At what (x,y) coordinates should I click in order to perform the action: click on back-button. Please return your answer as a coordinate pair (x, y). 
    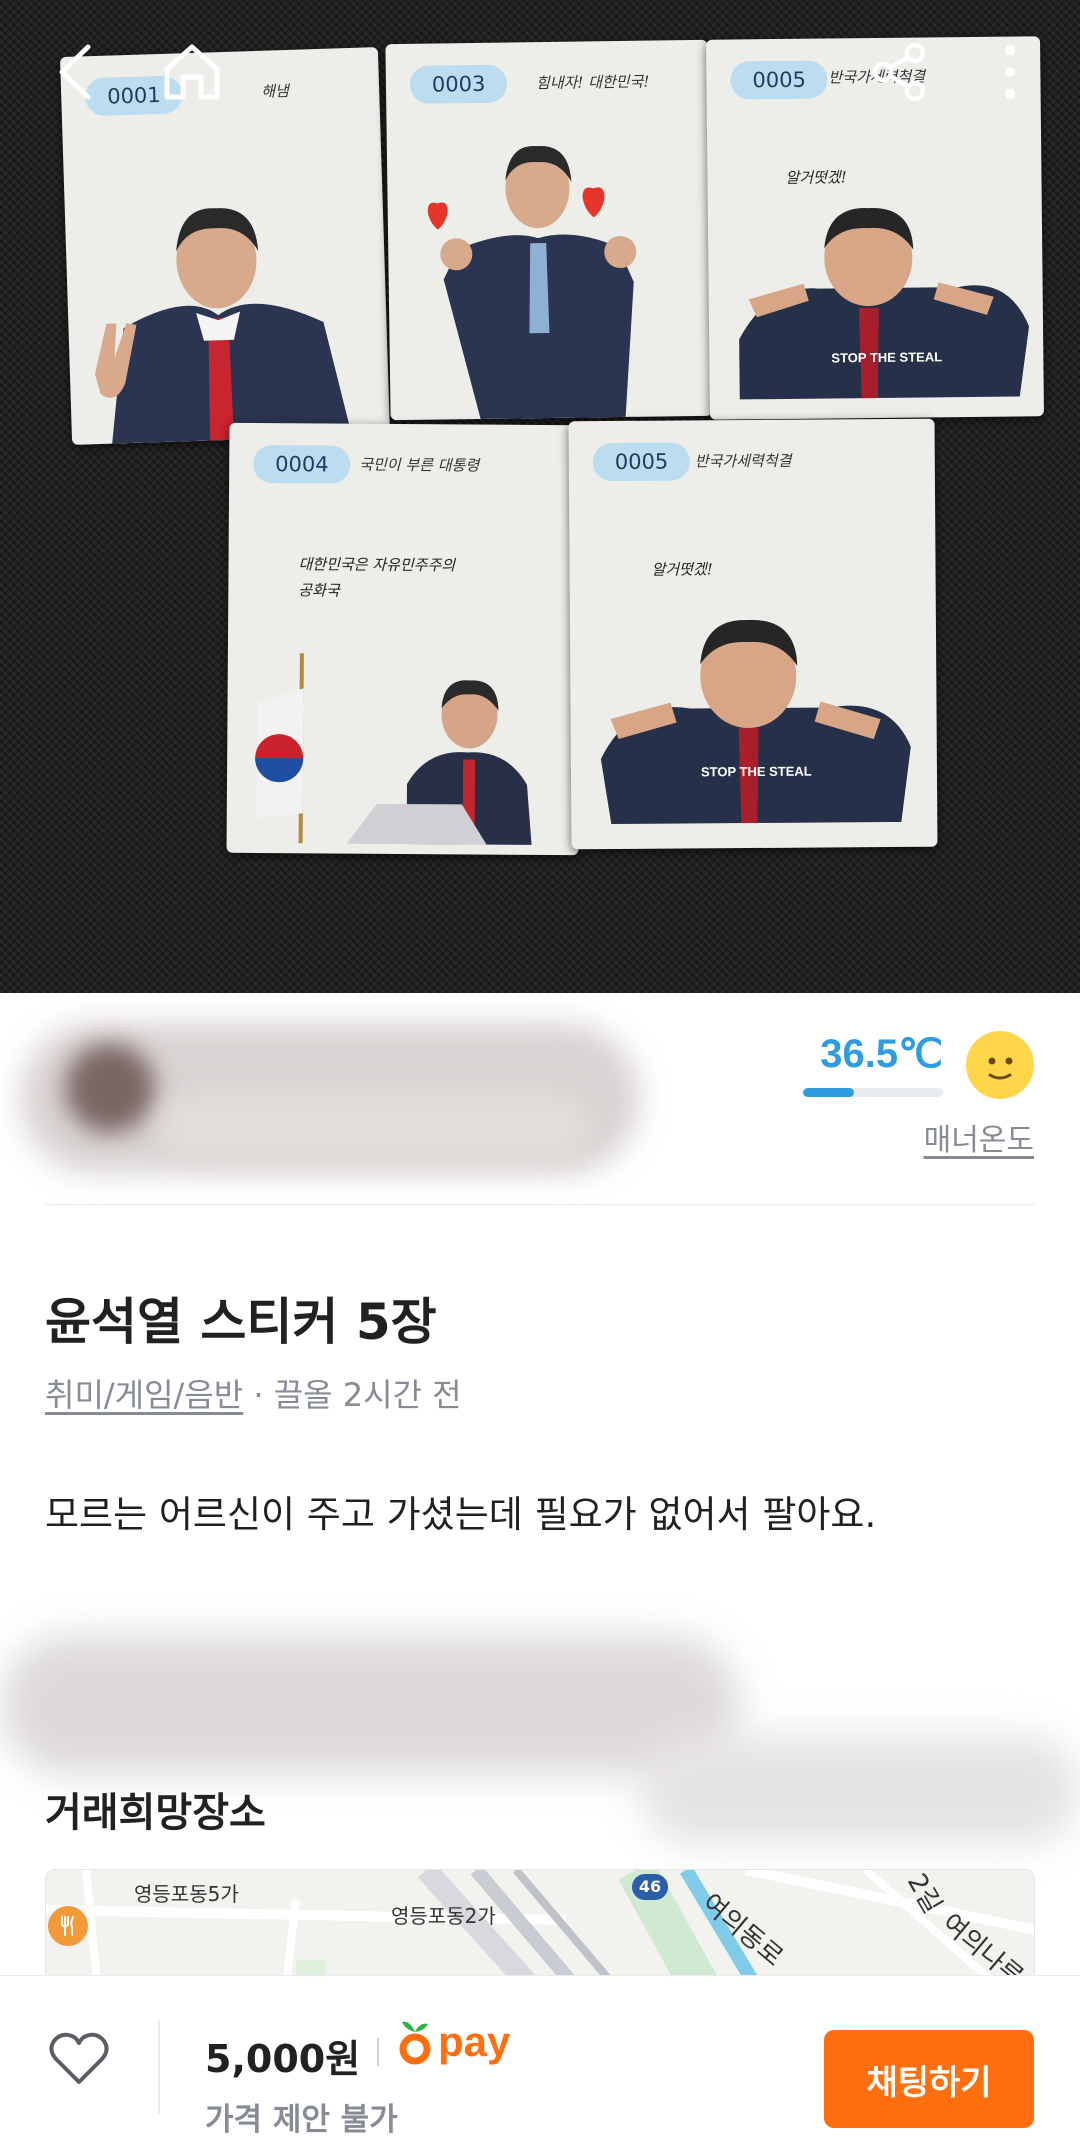
    Looking at the image, I should click on (76, 72).